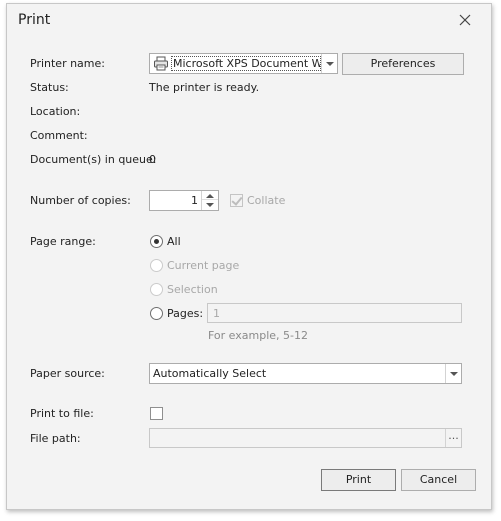 The width and height of the screenshot is (501, 521). I want to click on range-selection-radio, so click(156, 289).